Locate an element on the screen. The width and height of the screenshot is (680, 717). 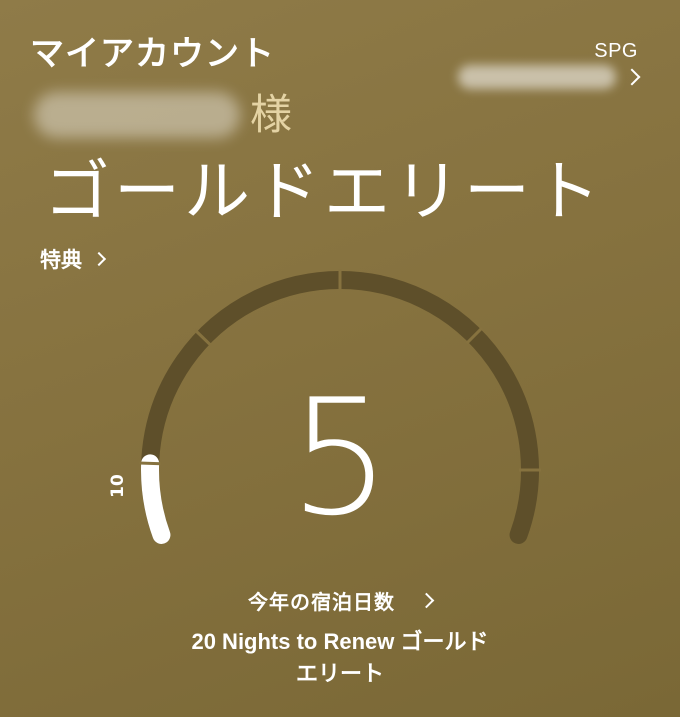
gauge-progress is located at coordinates (156, 499).